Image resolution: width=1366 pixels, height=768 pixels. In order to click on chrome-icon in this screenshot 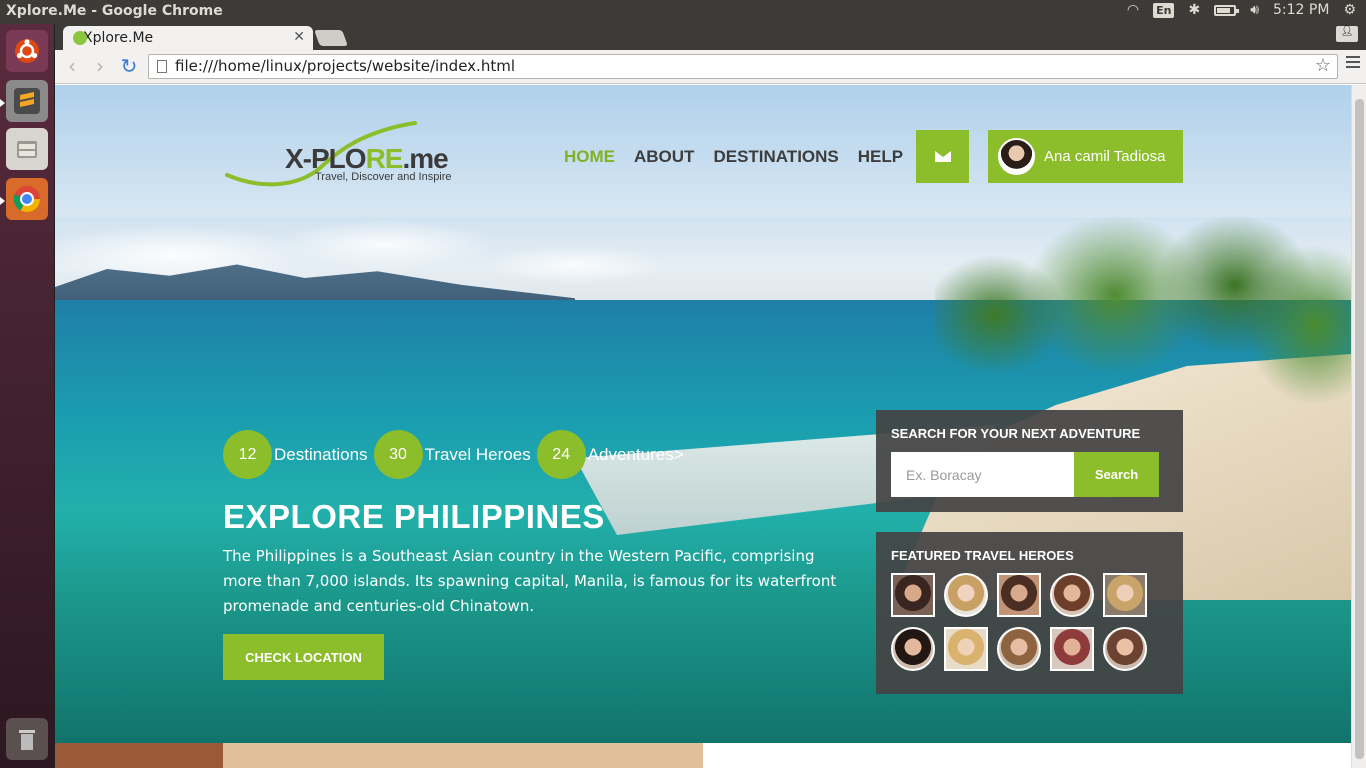, I will do `click(27, 199)`.